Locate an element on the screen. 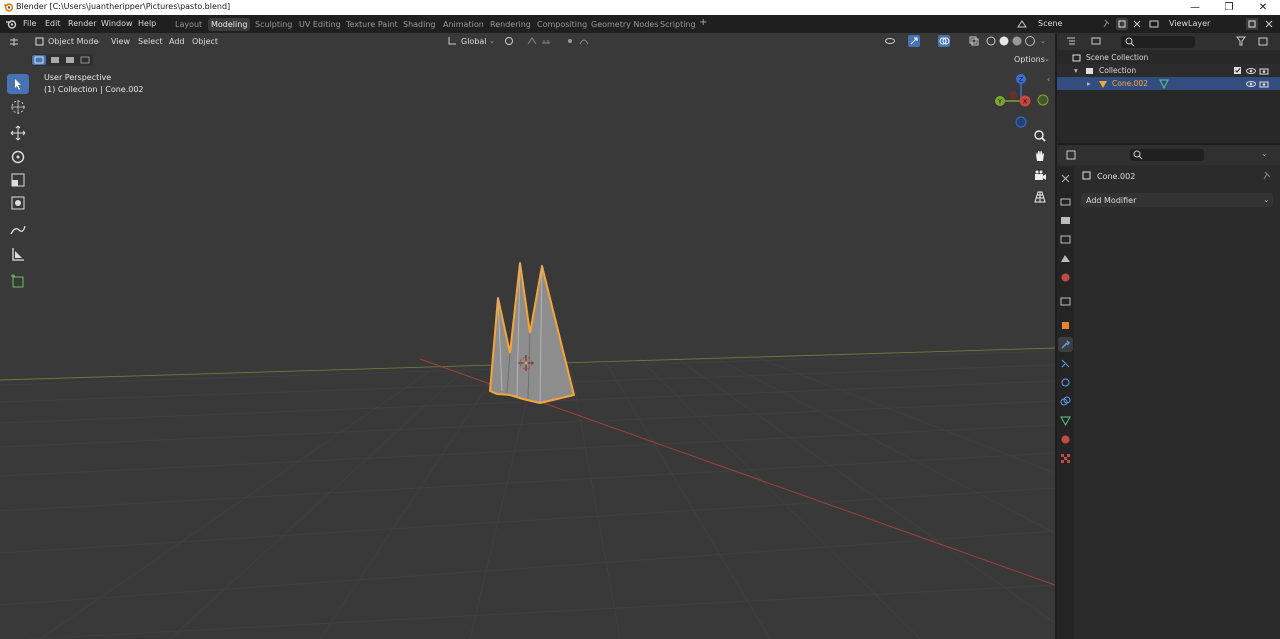  move-tool is located at coordinates (18, 133).